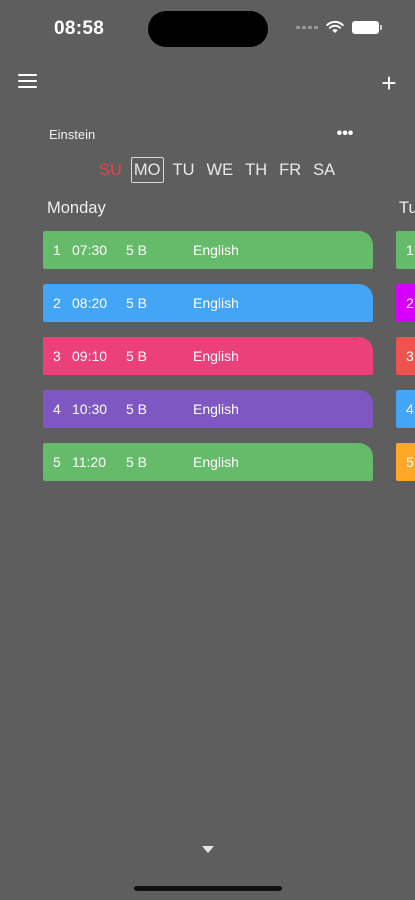 This screenshot has height=900, width=415. Describe the element at coordinates (208, 888) in the screenshot. I see `home-indicator` at that location.